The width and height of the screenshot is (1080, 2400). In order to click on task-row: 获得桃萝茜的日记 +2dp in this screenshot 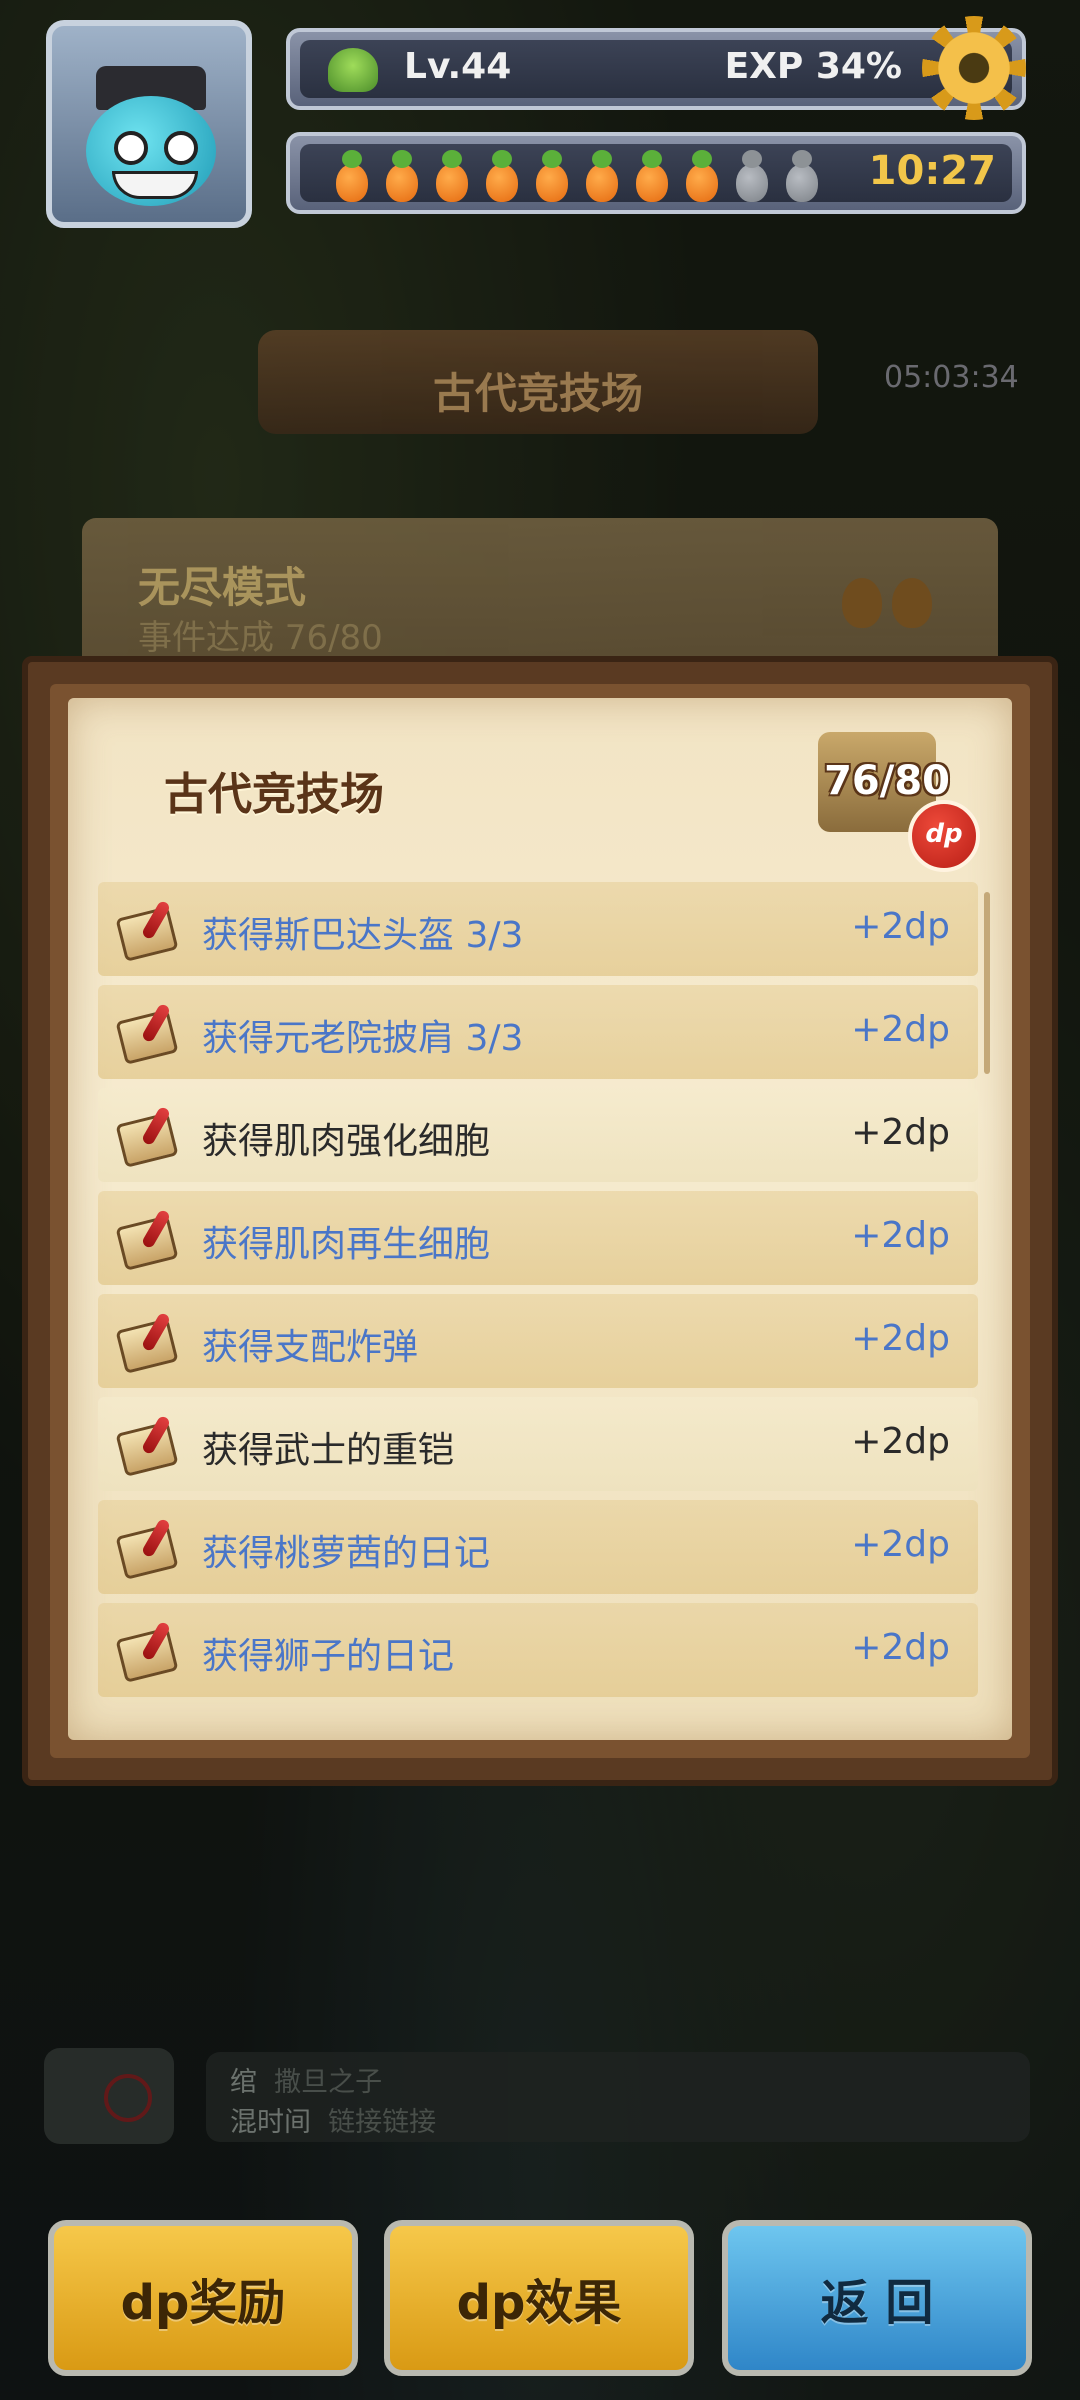, I will do `click(538, 1547)`.